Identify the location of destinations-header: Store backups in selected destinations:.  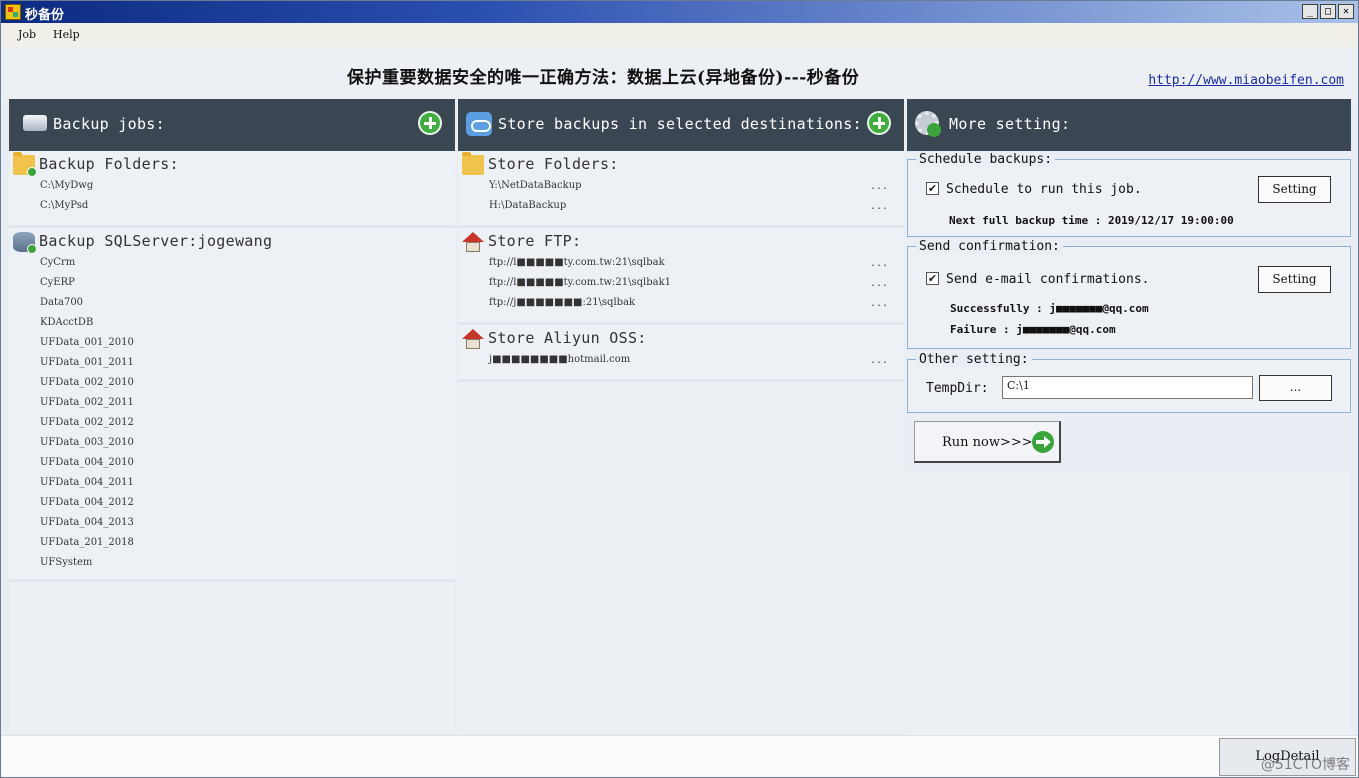
(681, 125).